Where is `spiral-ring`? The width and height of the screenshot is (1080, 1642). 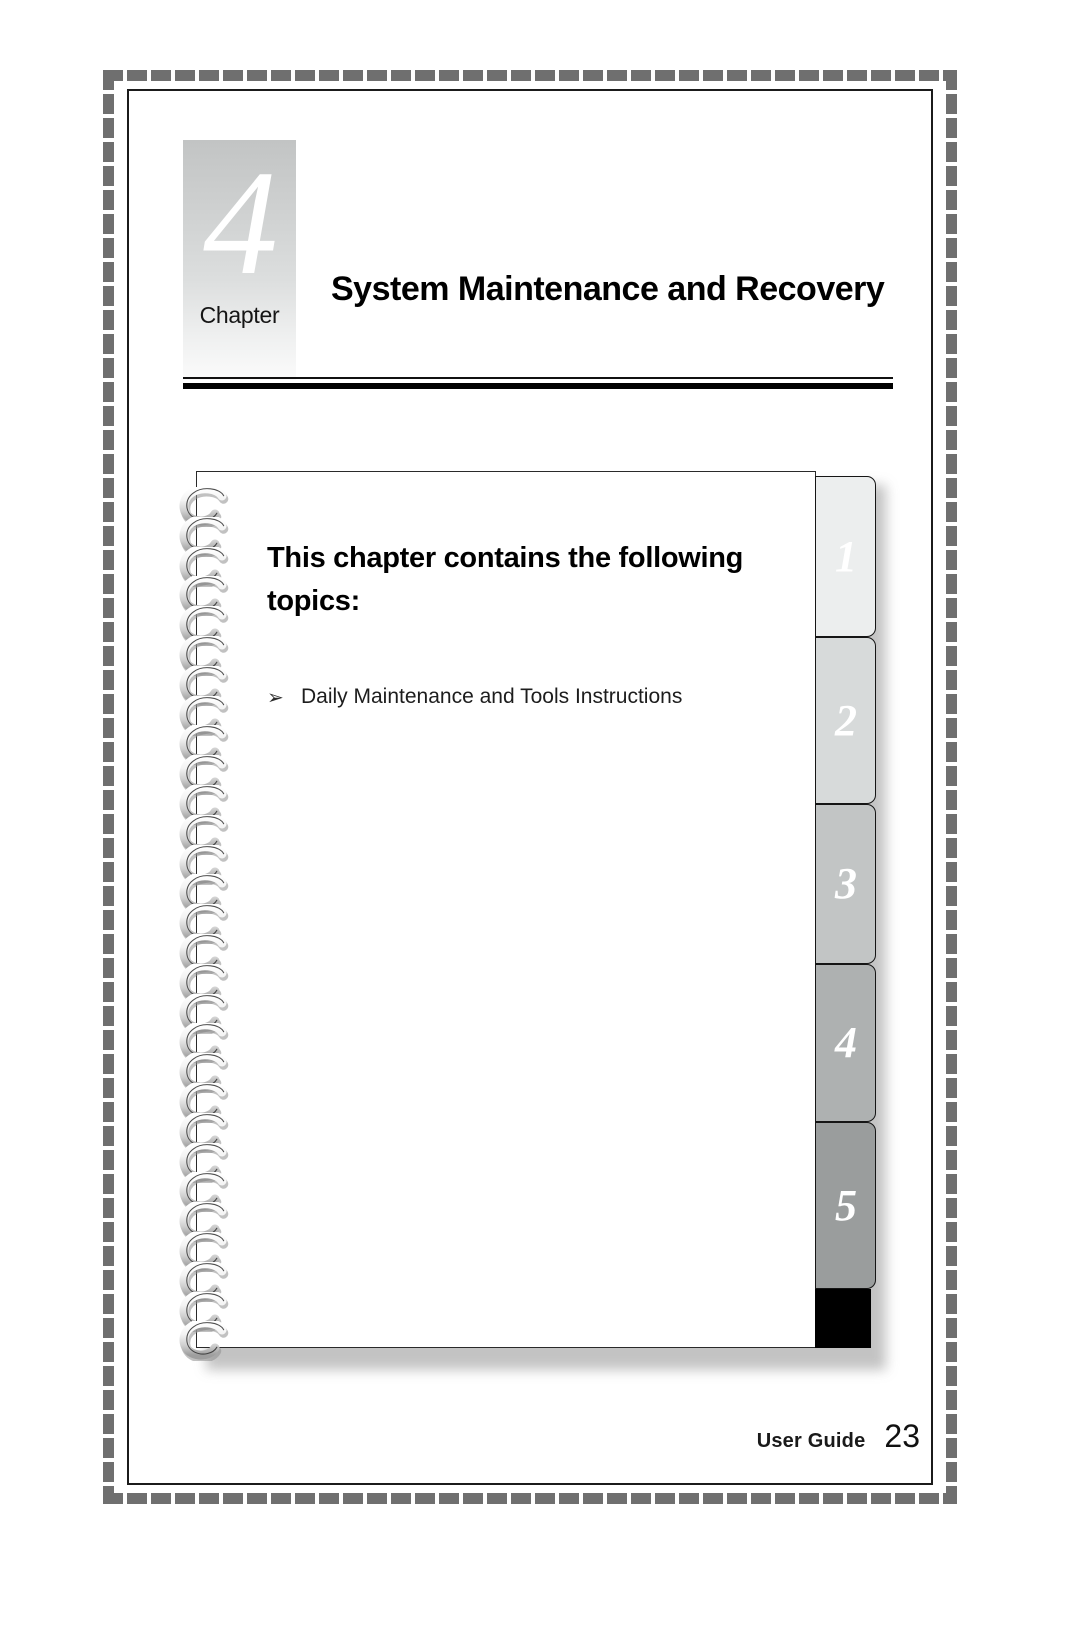 spiral-ring is located at coordinates (207, 1341).